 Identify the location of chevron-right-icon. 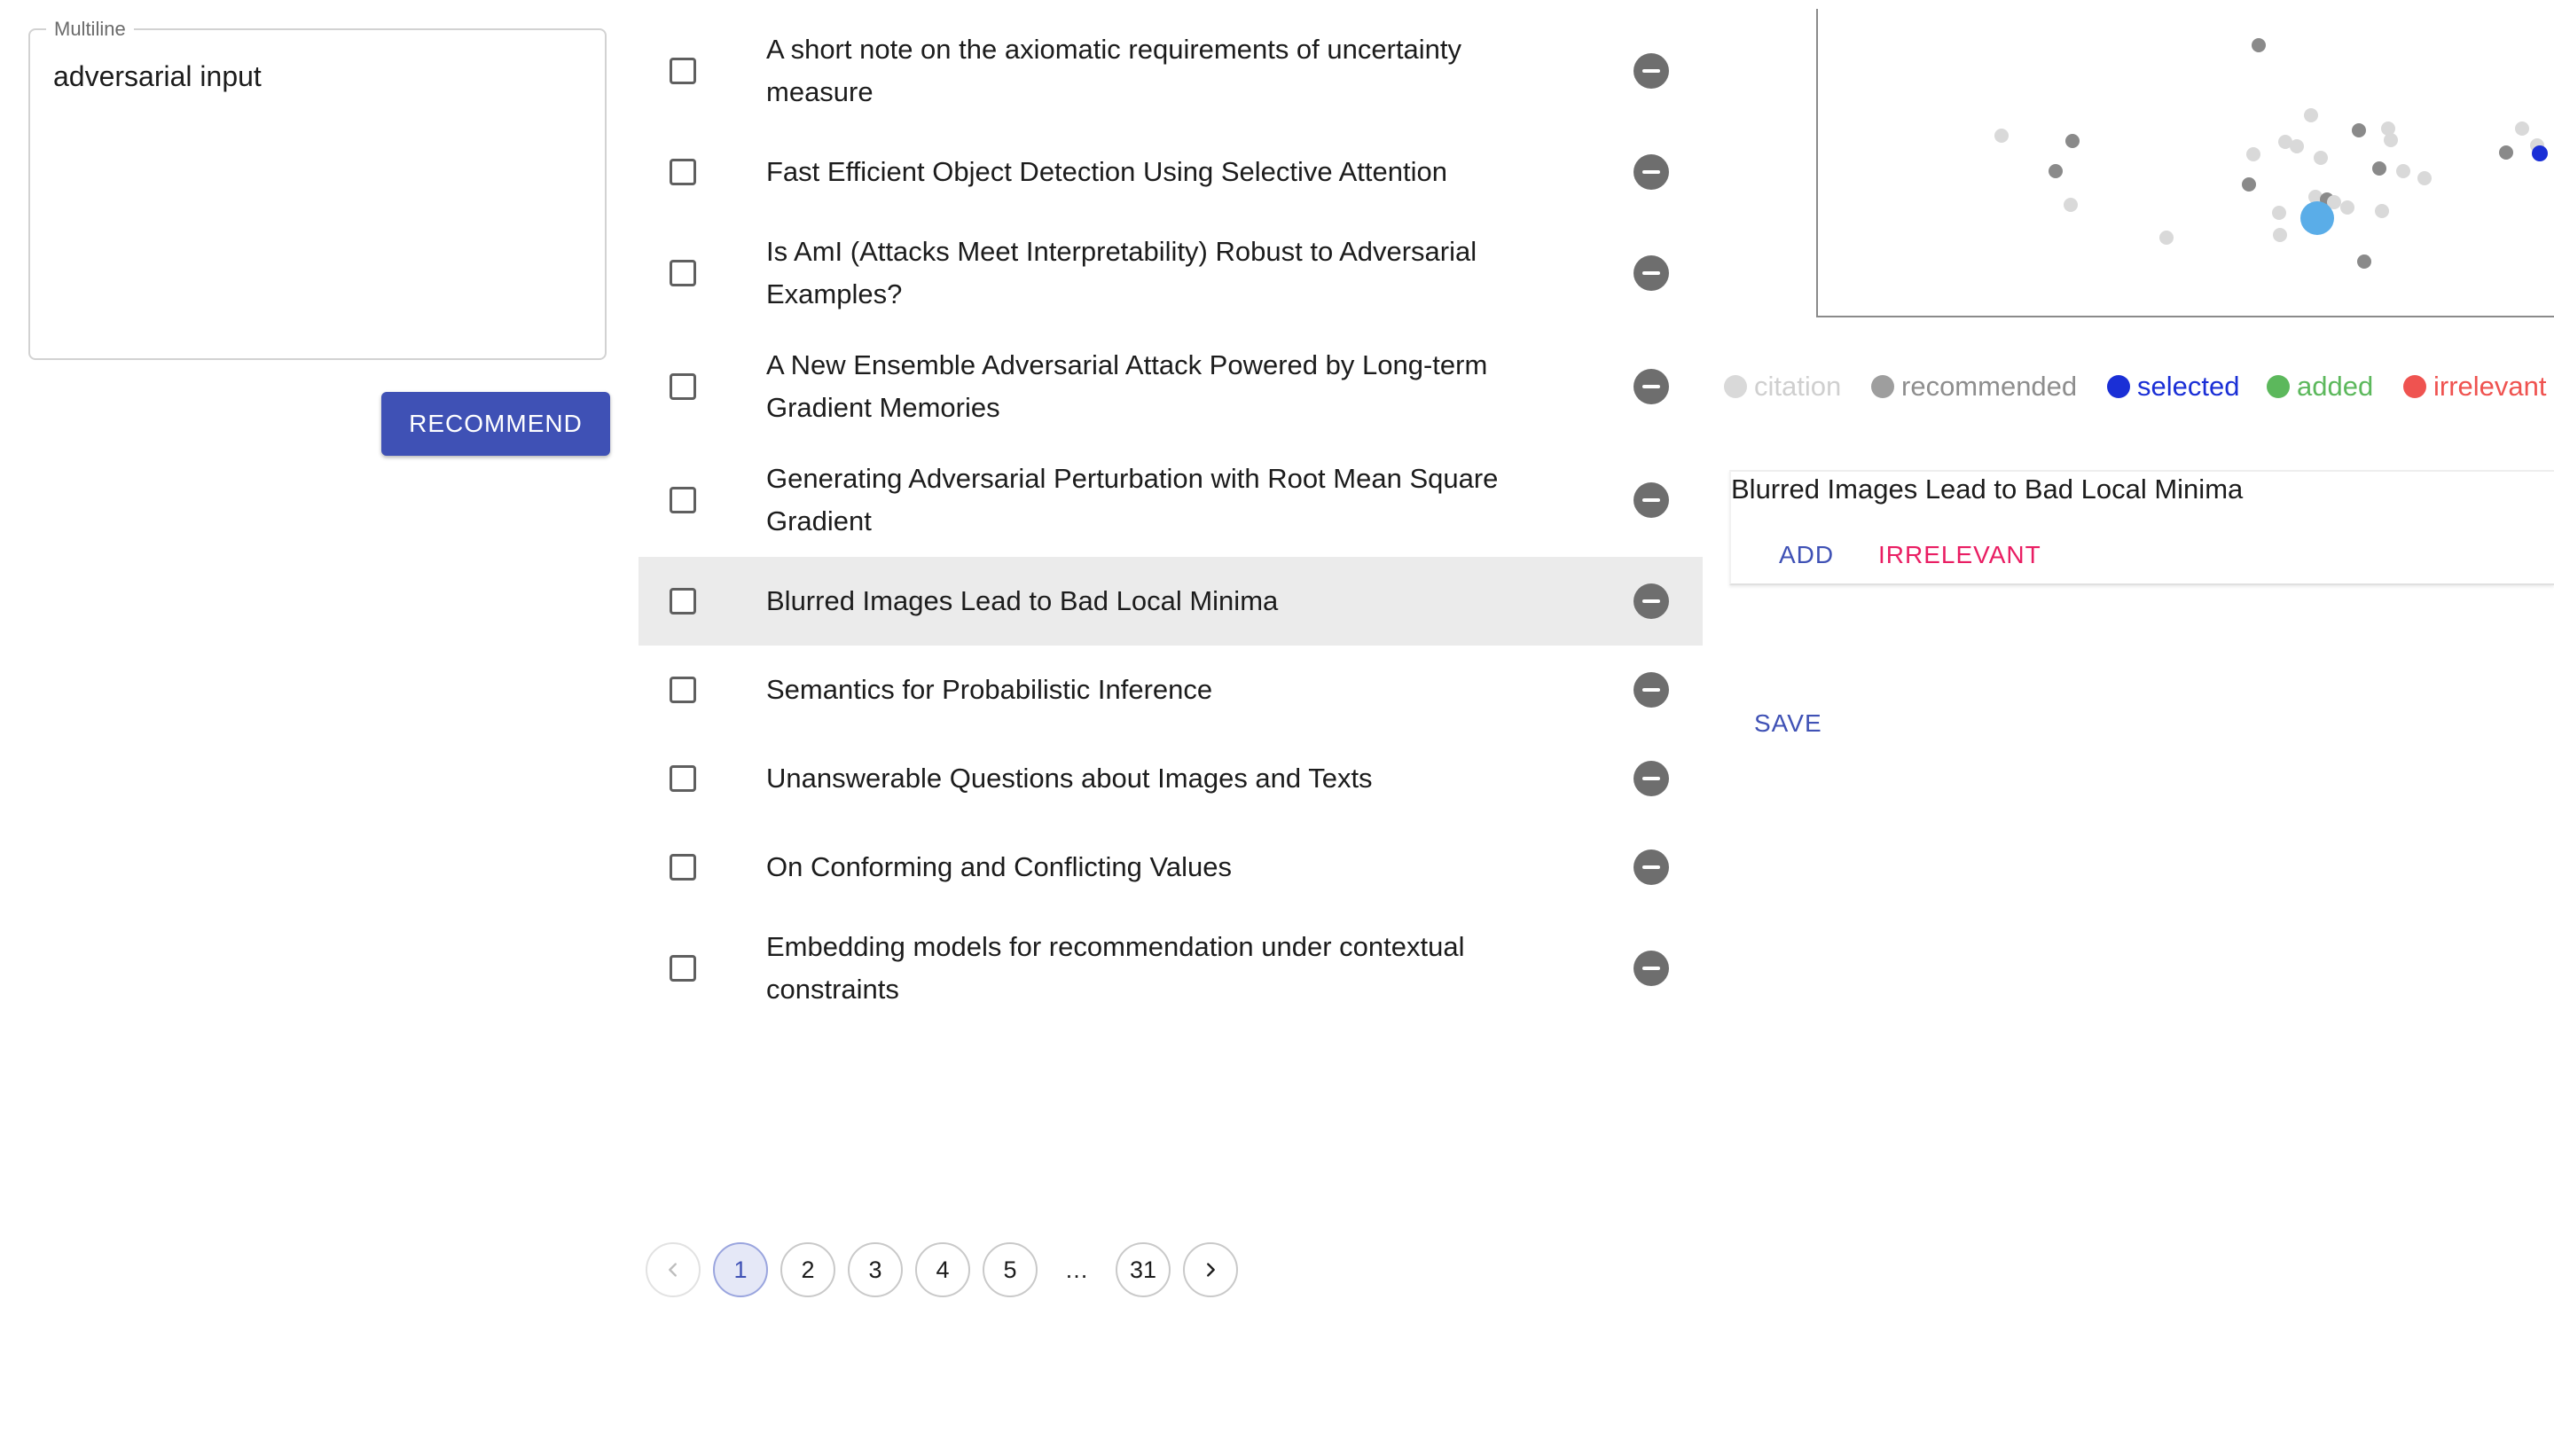
(1211, 1270).